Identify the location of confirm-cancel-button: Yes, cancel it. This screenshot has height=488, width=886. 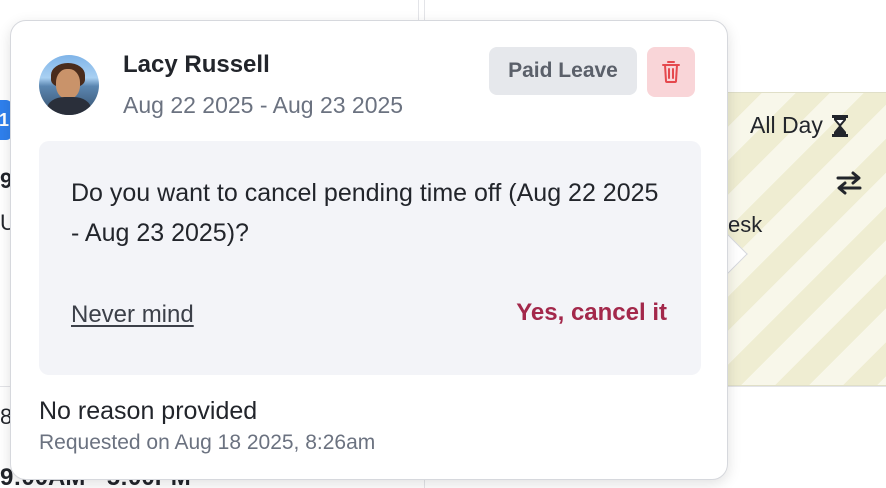
(591, 313).